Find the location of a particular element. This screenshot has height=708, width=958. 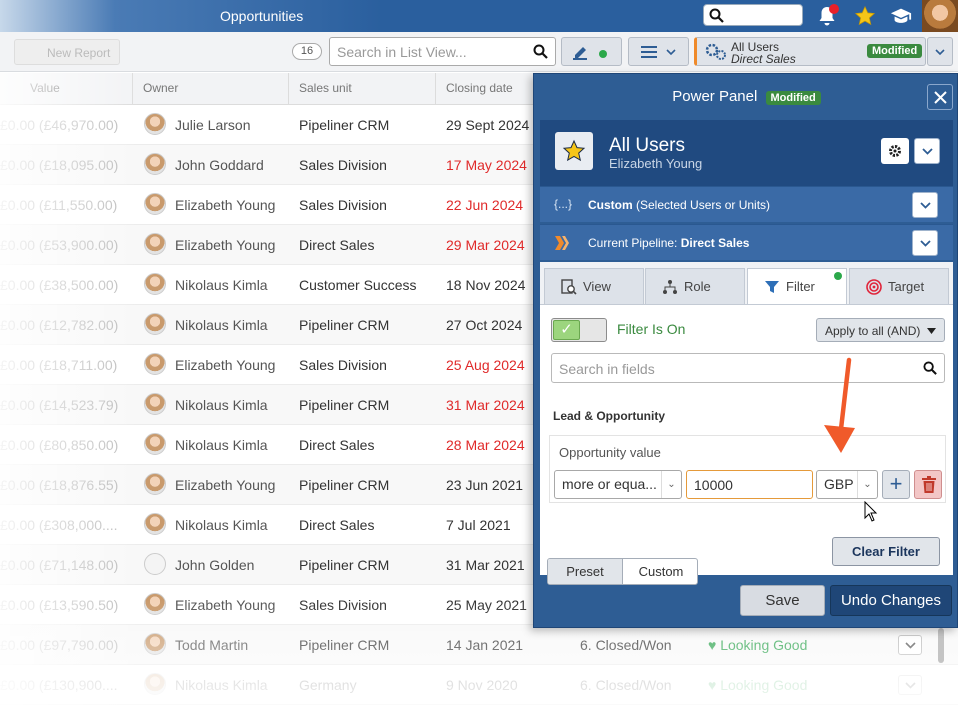

braces-icon: {...} is located at coordinates (563, 204).